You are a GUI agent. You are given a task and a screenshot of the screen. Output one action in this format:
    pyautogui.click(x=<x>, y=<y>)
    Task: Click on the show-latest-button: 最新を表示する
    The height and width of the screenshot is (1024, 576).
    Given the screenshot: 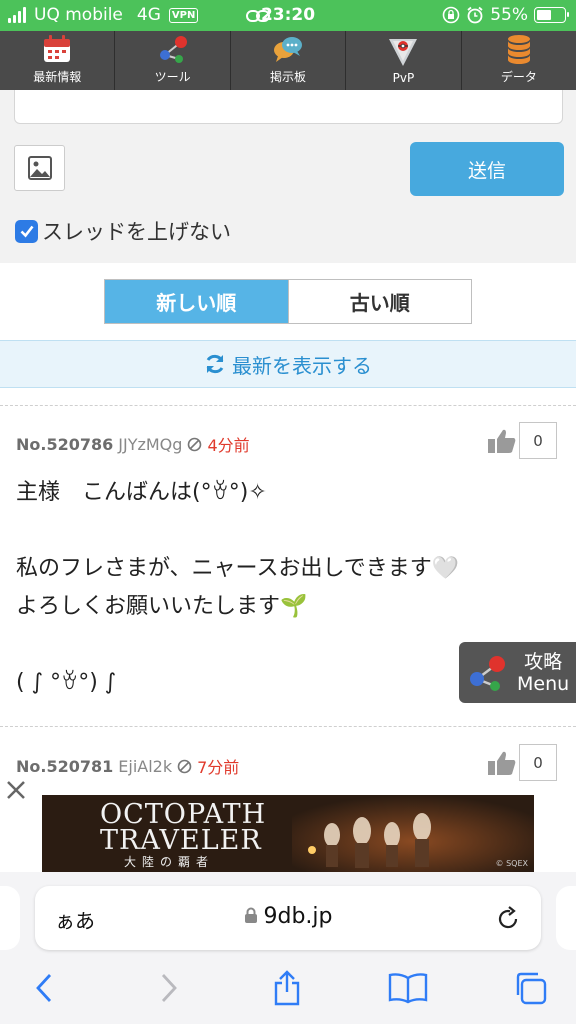 What is the action you would take?
    pyautogui.click(x=288, y=364)
    